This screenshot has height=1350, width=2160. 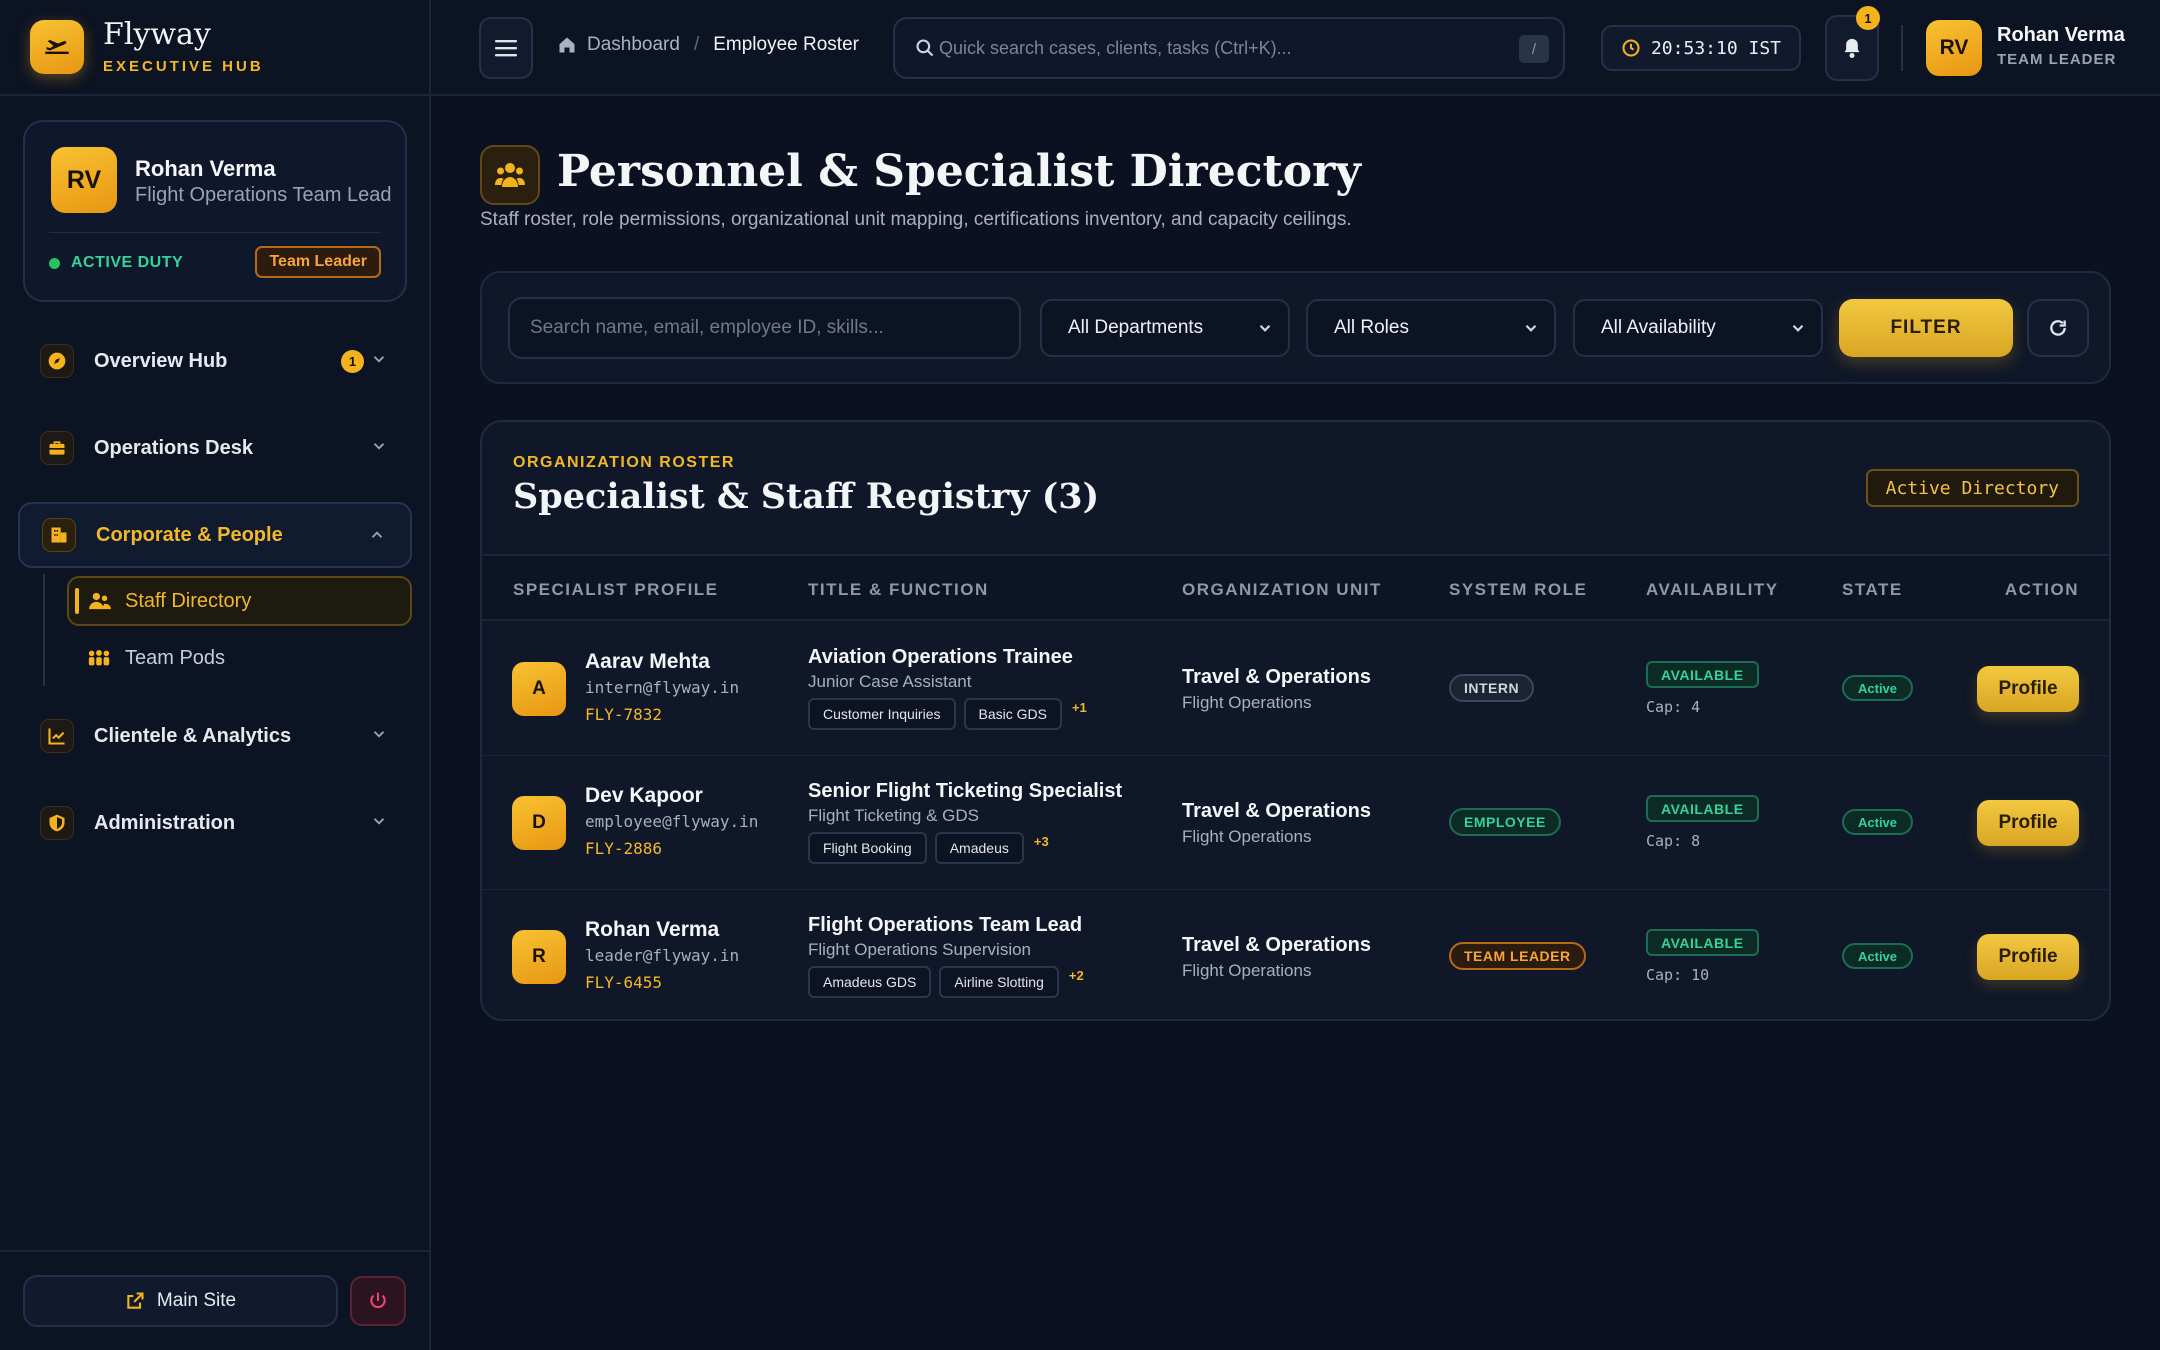 I want to click on system-role-badge: INTERN, so click(x=1492, y=688).